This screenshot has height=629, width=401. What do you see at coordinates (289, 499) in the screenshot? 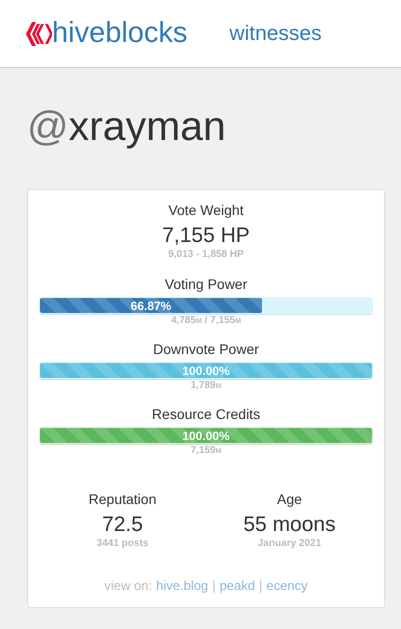
I see `stat-label: Age` at bounding box center [289, 499].